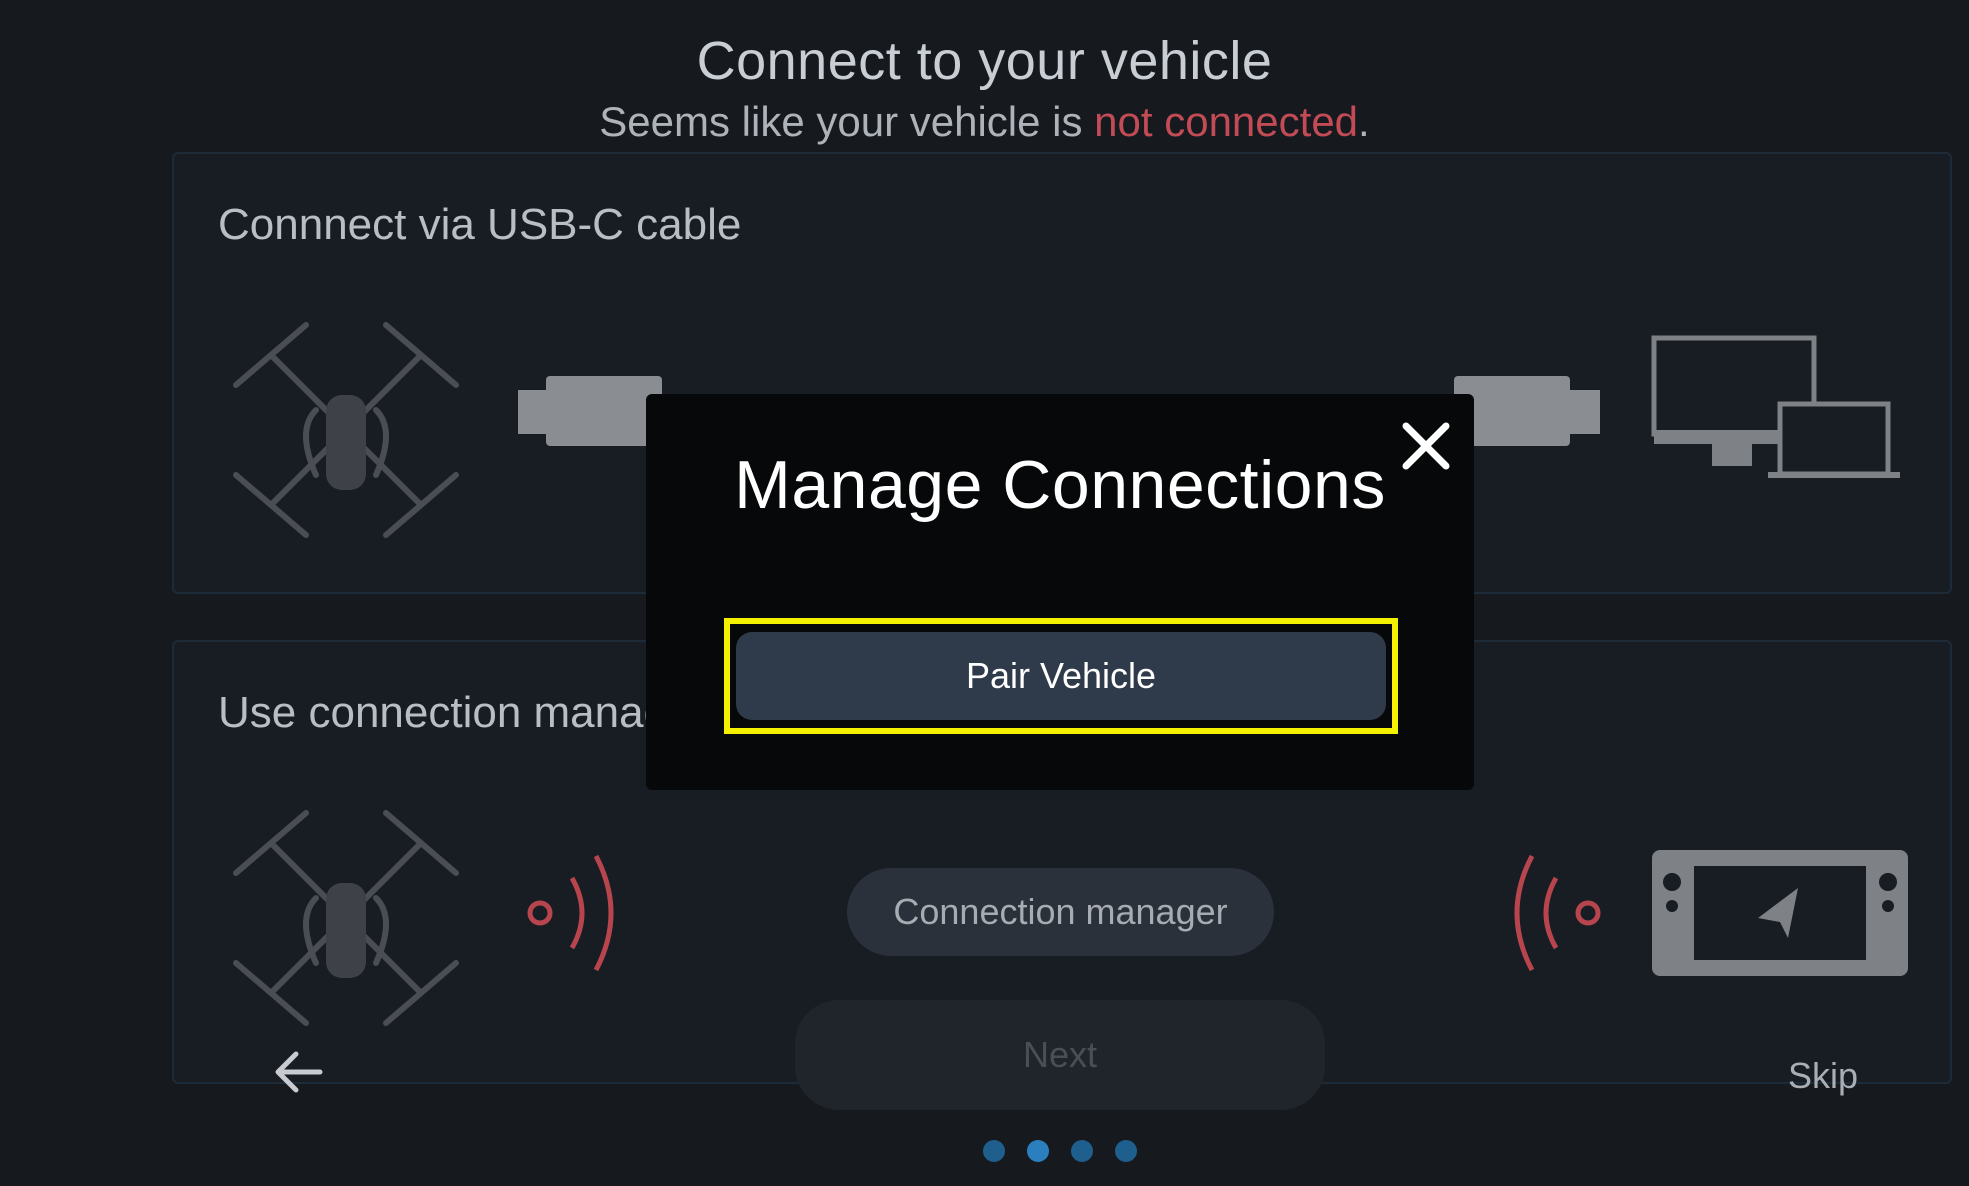 The height and width of the screenshot is (1186, 1969). Describe the element at coordinates (298, 1072) in the screenshot. I see `back-arrow-icon` at that location.